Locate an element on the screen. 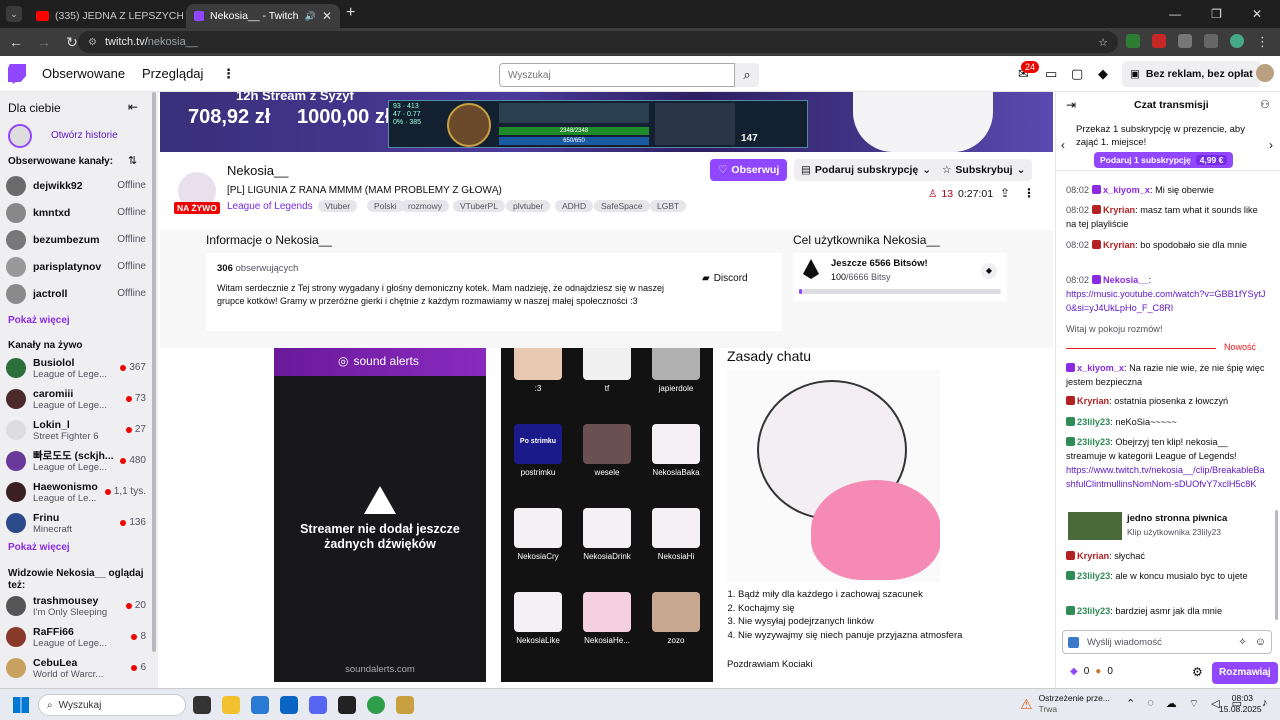 The width and height of the screenshot is (1280, 720). chat-message: Kryrian: słychać is located at coordinates (1166, 557).